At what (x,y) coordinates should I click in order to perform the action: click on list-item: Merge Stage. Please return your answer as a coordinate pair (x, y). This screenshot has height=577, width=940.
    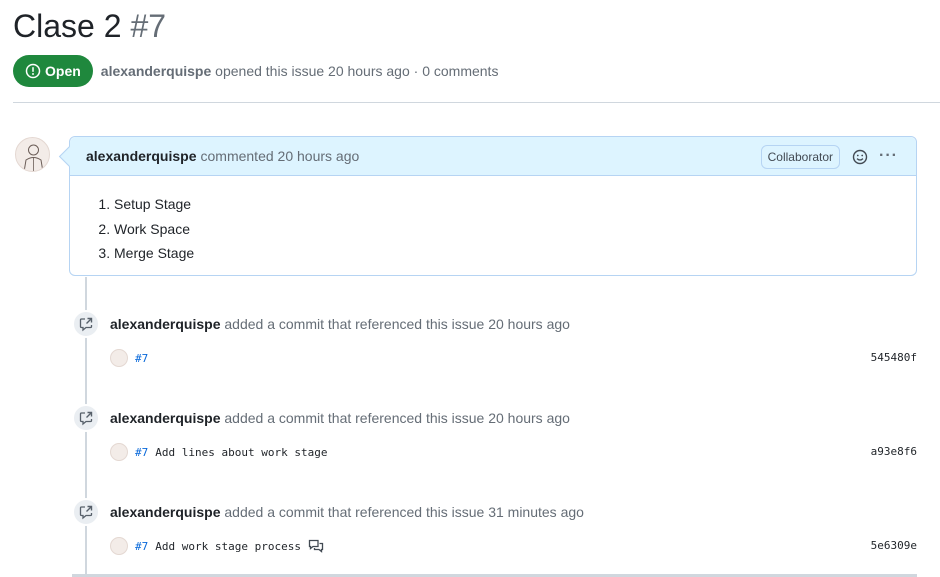
    Looking at the image, I should click on (515, 253).